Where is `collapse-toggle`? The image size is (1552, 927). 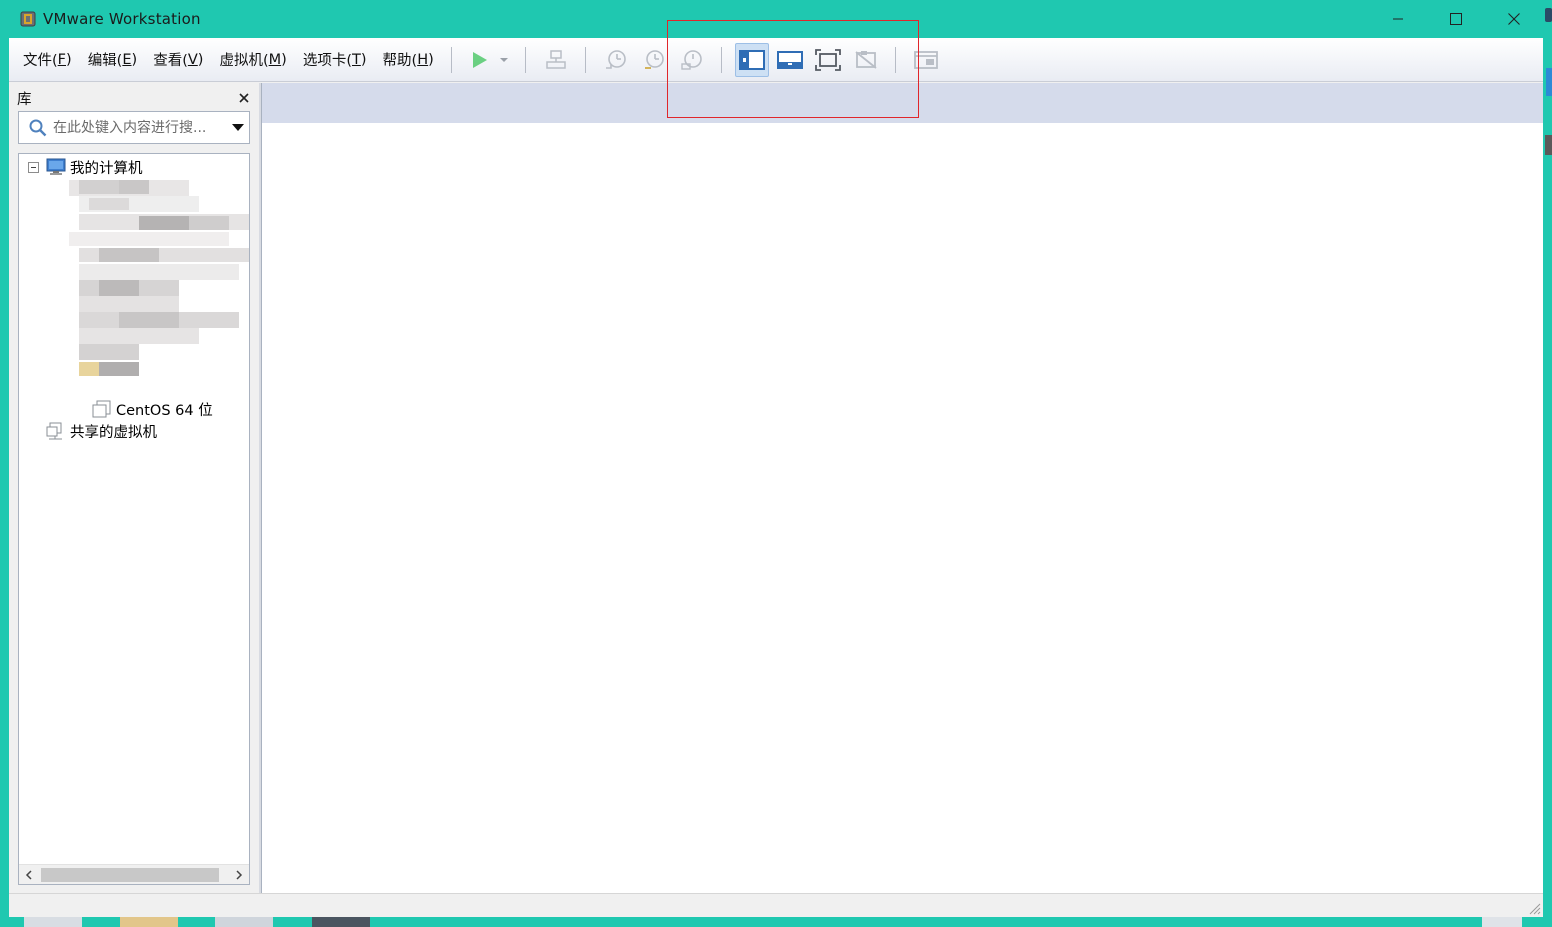 collapse-toggle is located at coordinates (33, 167).